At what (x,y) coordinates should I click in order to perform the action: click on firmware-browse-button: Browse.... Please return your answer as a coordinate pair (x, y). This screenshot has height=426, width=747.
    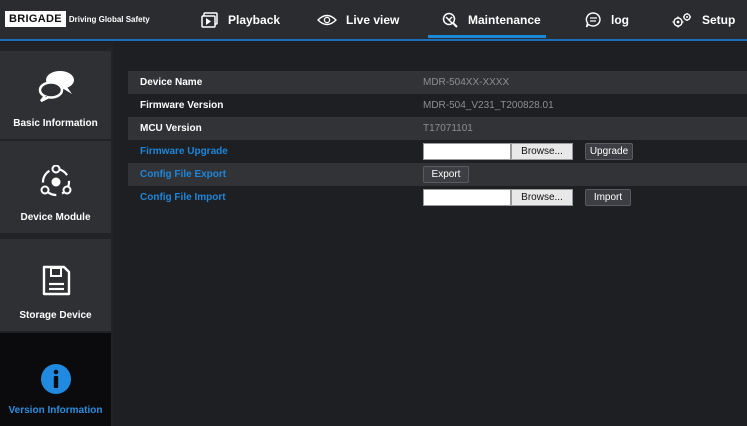
    Looking at the image, I should click on (542, 151).